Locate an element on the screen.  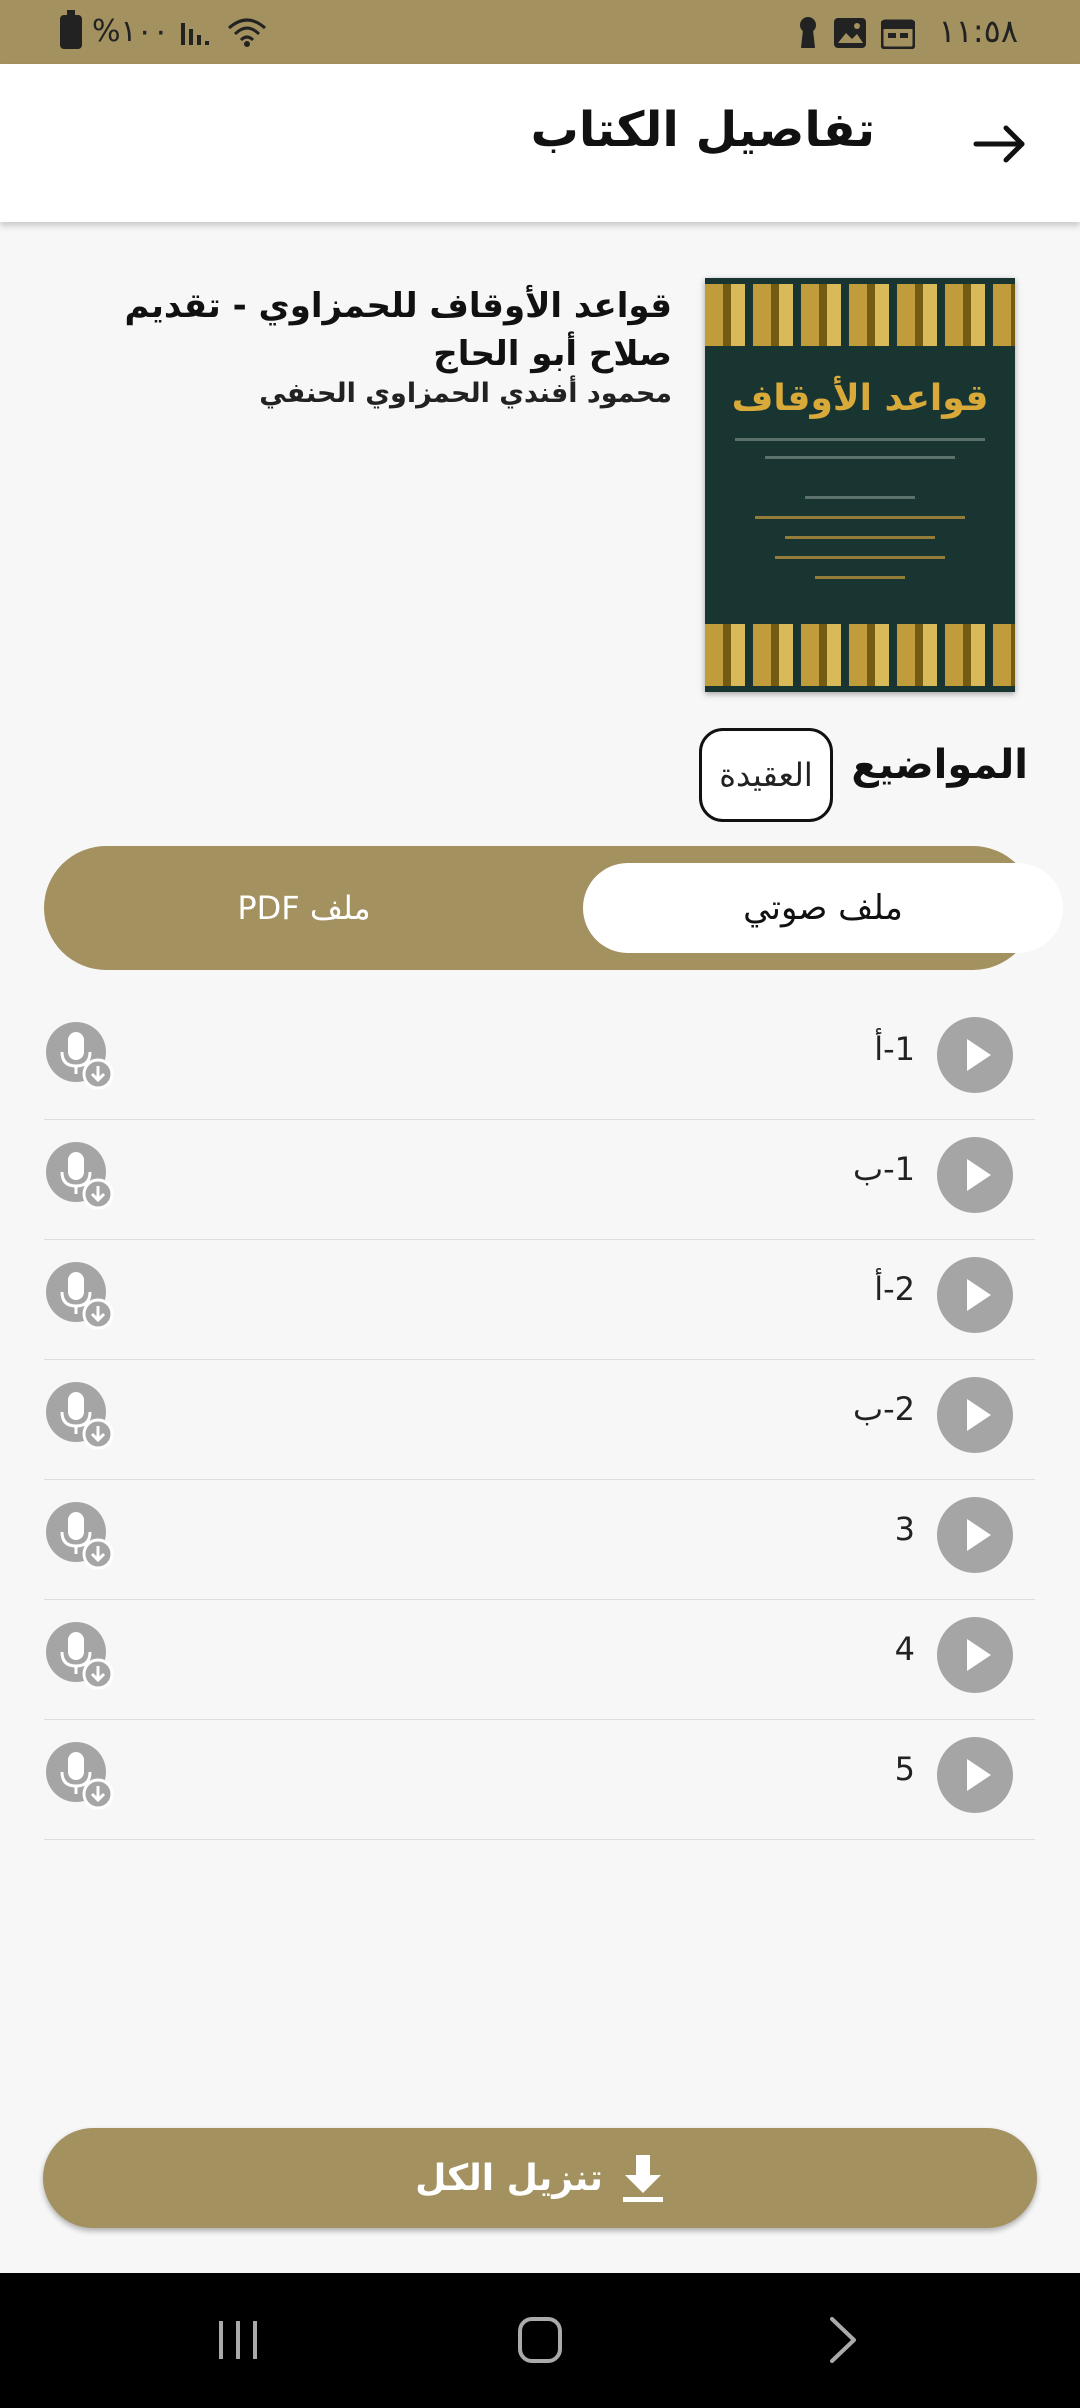
track-label: 5 is located at coordinates (904, 1769).